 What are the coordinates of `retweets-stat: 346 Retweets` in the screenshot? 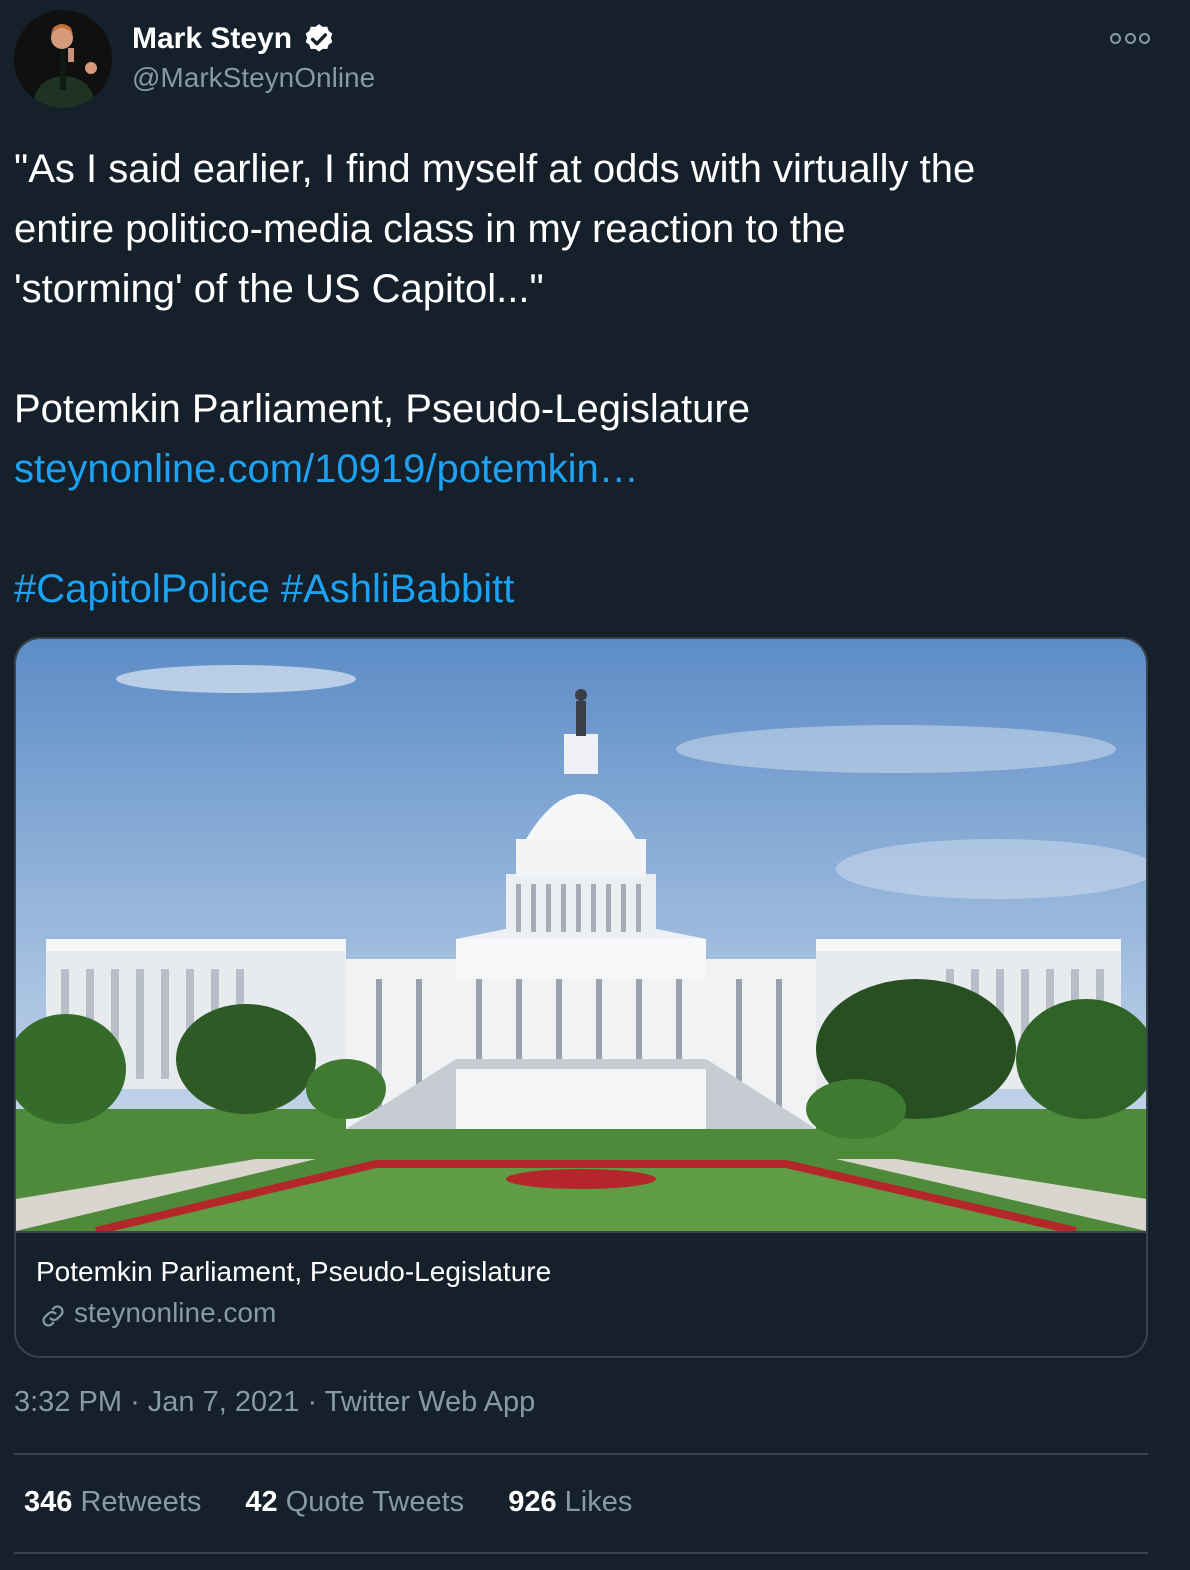 It's located at (112, 1502).